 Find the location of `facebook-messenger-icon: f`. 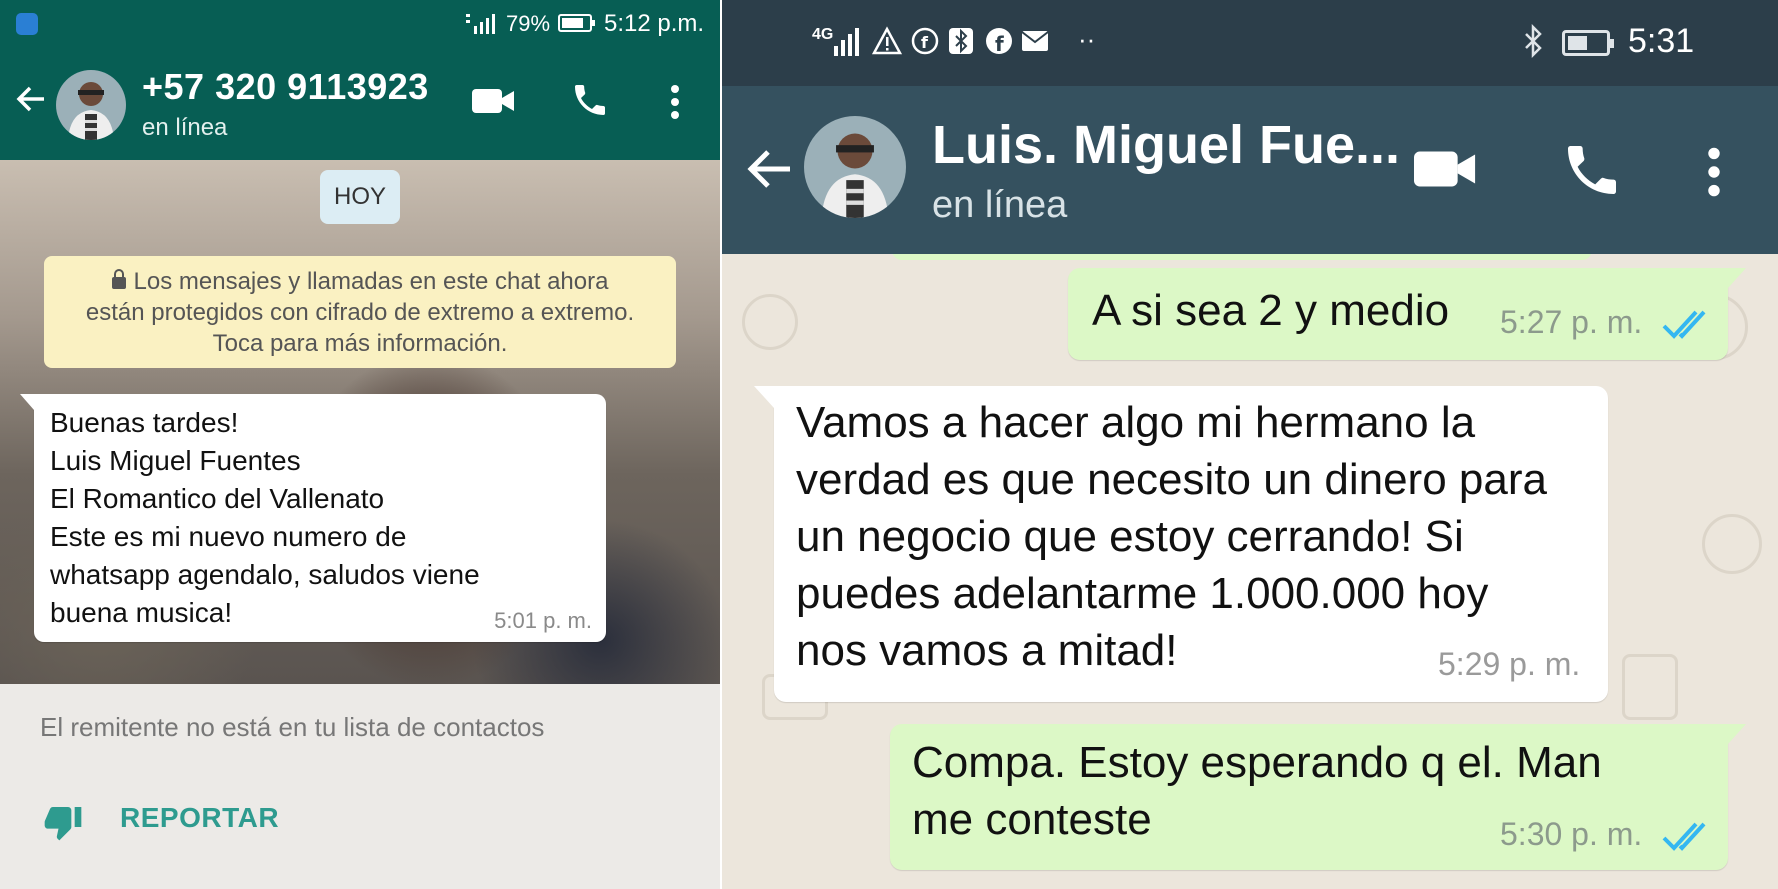

facebook-messenger-icon: f is located at coordinates (925, 41).